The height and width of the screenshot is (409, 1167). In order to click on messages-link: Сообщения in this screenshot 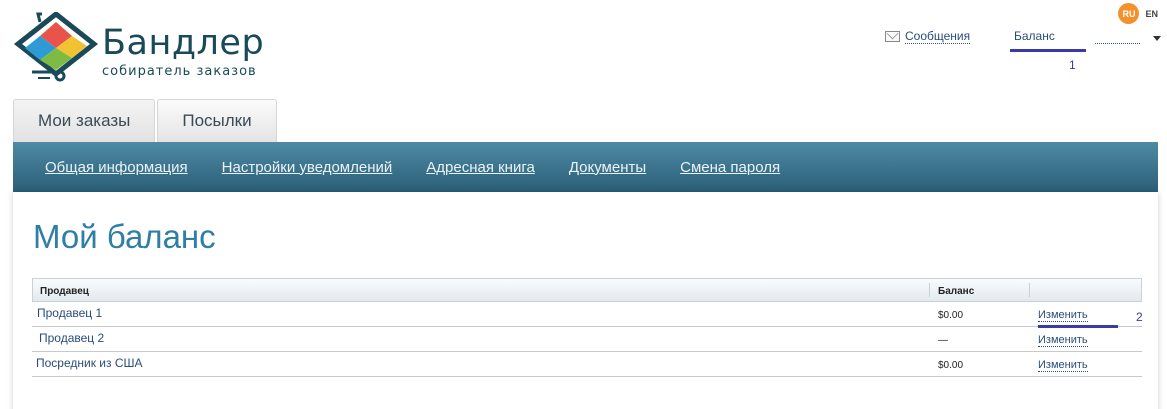, I will do `click(938, 36)`.